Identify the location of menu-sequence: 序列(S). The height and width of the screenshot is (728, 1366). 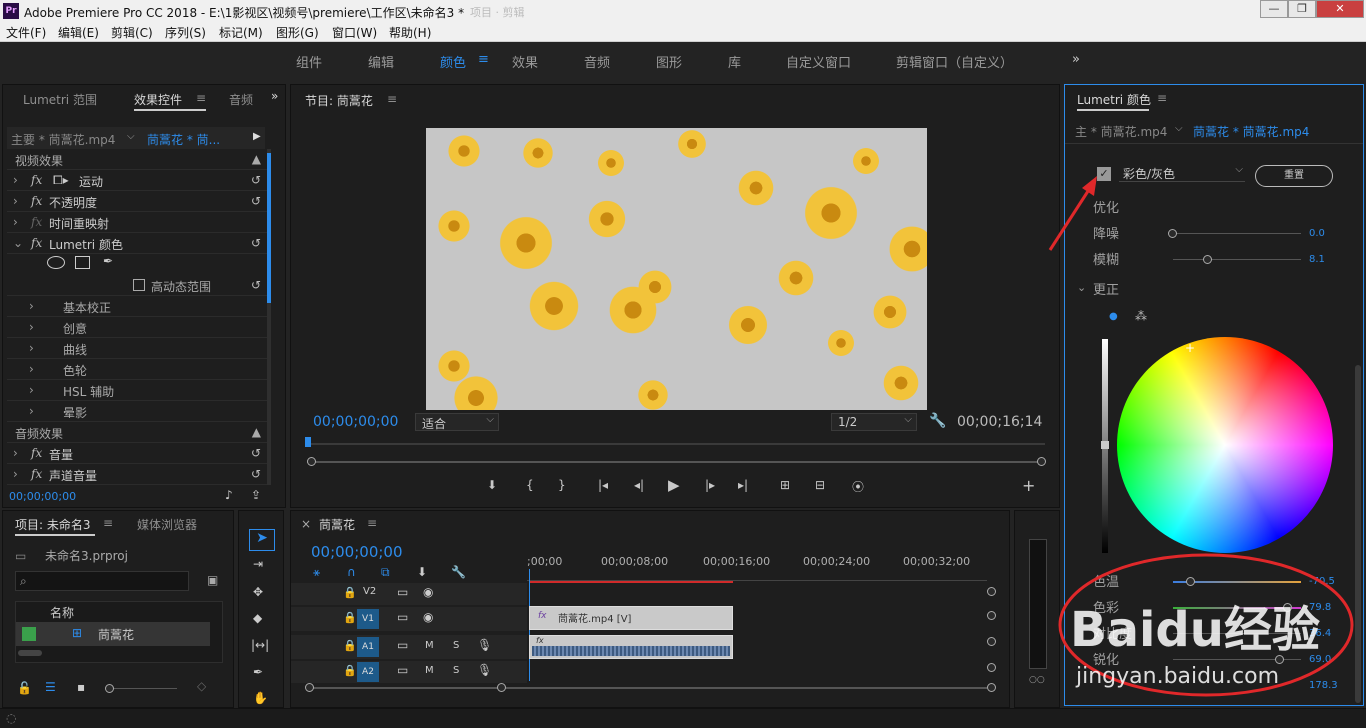
(185, 32).